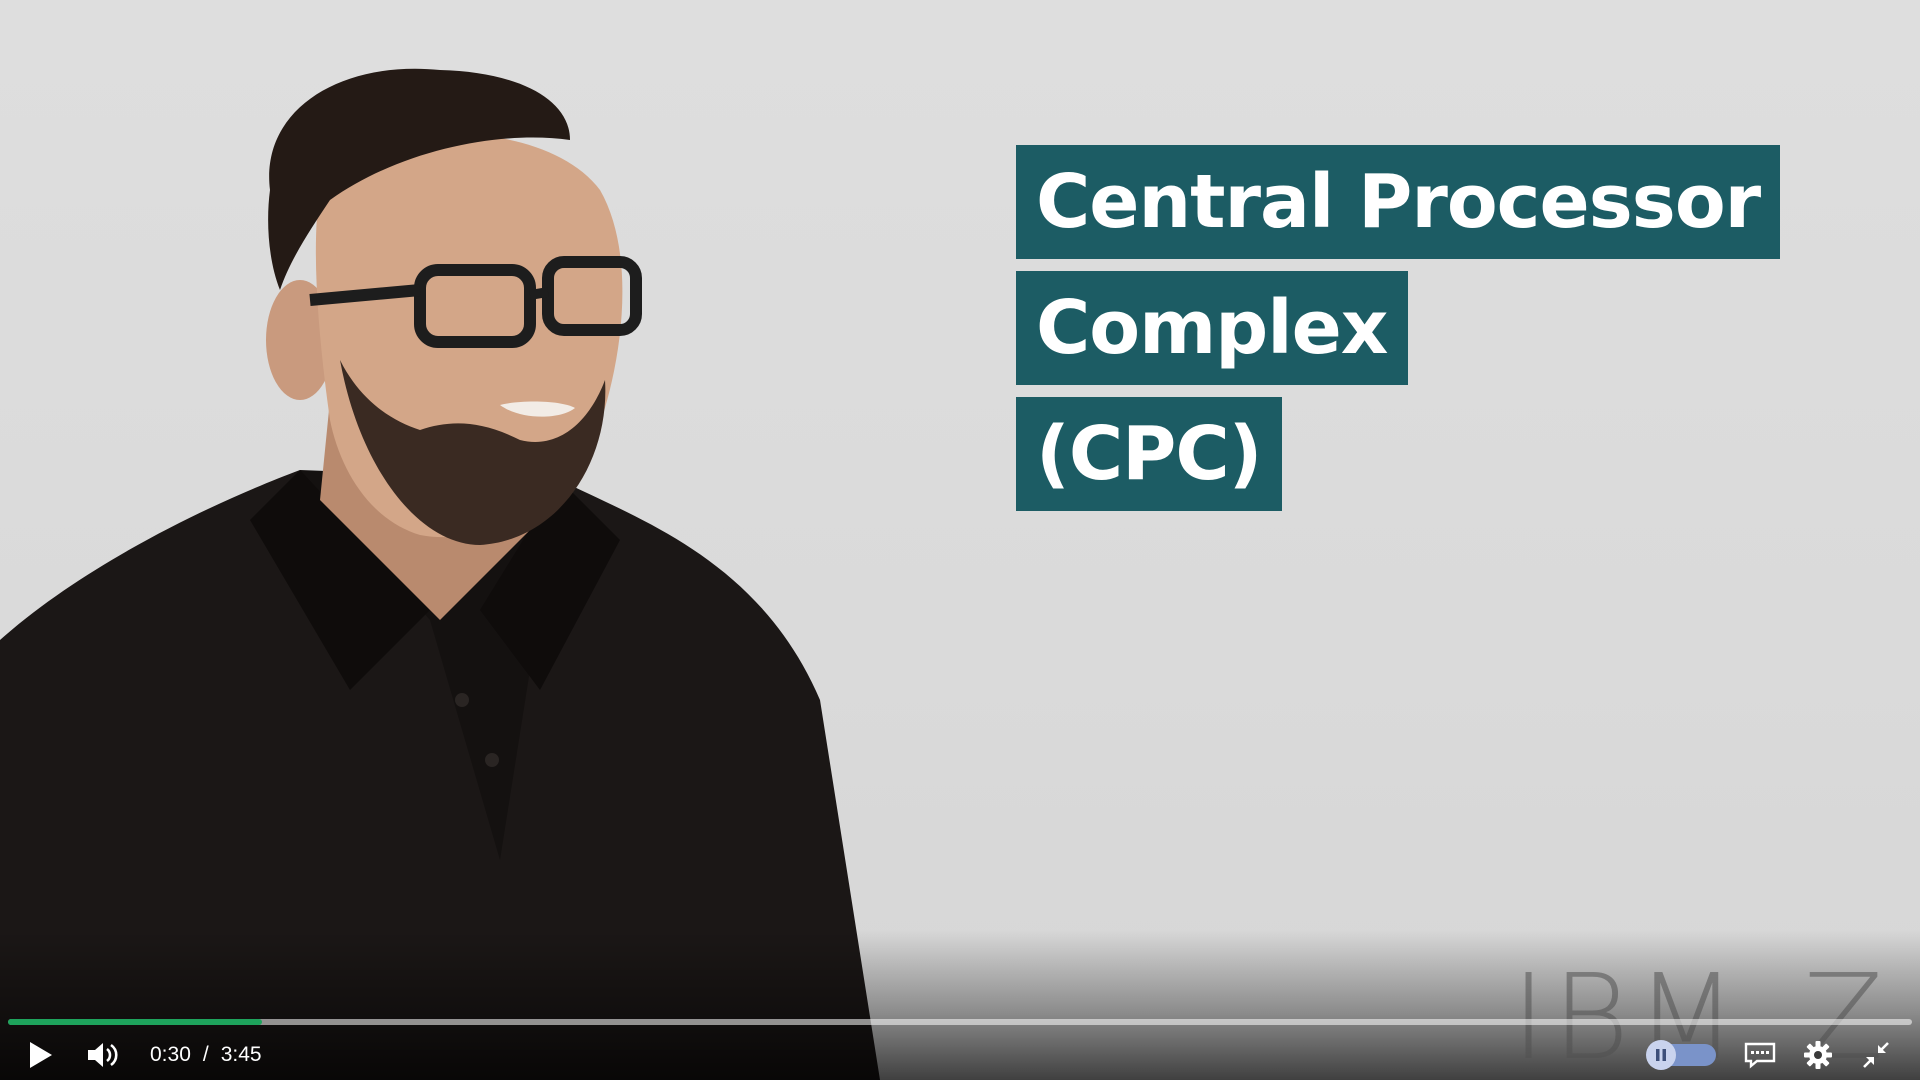 Image resolution: width=1920 pixels, height=1080 pixels. What do you see at coordinates (1398, 202) in the screenshot?
I see `title-line-1: Central Processor` at bounding box center [1398, 202].